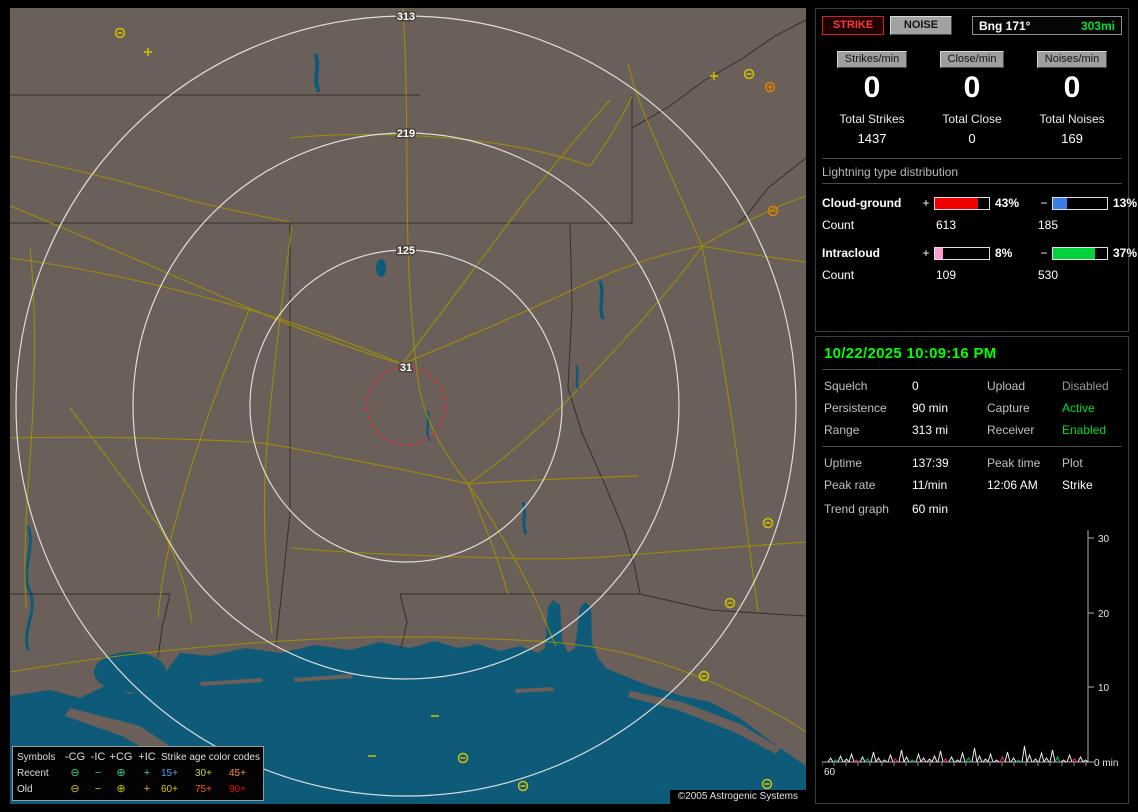 The image size is (1138, 812). I want to click on cg-negative-count: 185, so click(1048, 225).